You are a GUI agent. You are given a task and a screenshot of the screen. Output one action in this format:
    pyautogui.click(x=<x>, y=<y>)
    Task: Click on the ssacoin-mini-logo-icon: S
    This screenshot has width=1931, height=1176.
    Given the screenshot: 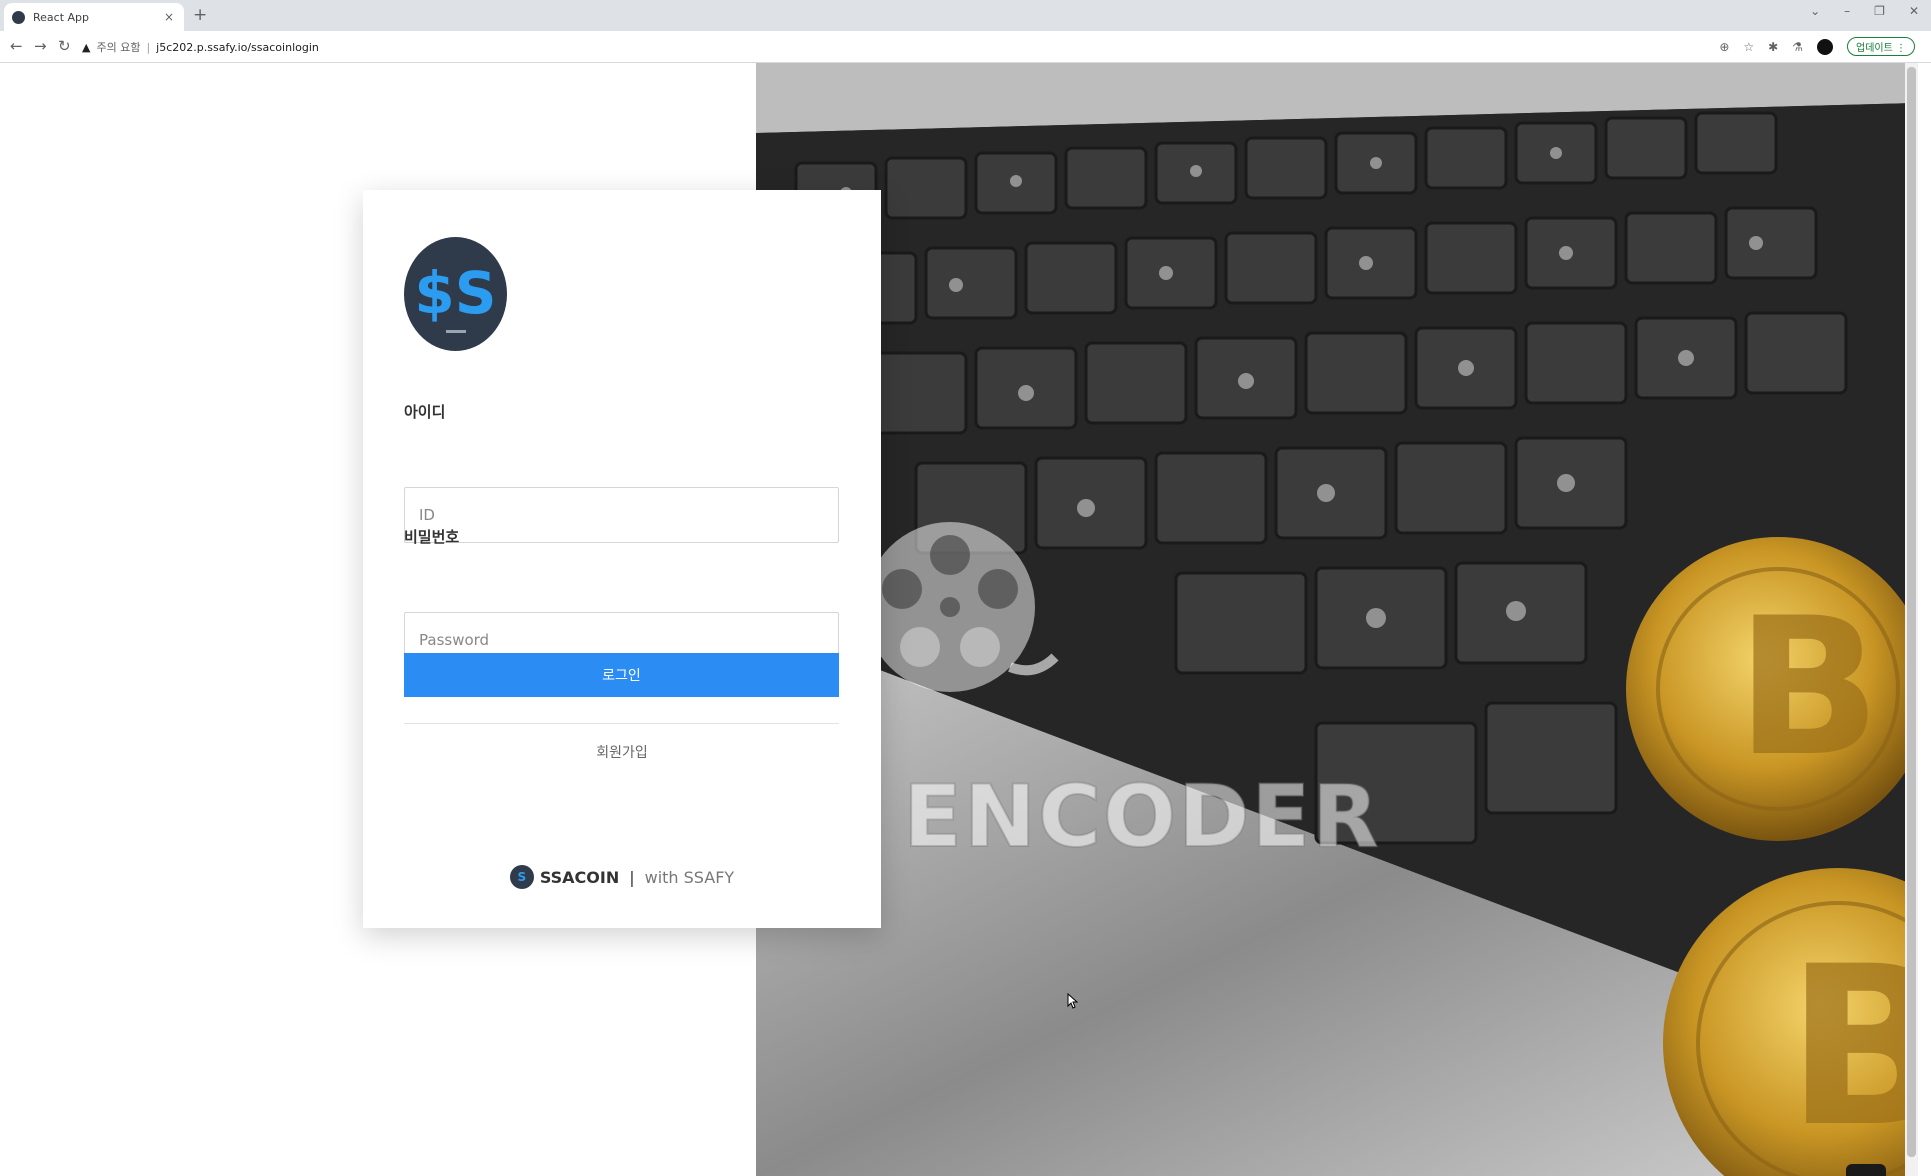 What is the action you would take?
    pyautogui.click(x=521, y=877)
    